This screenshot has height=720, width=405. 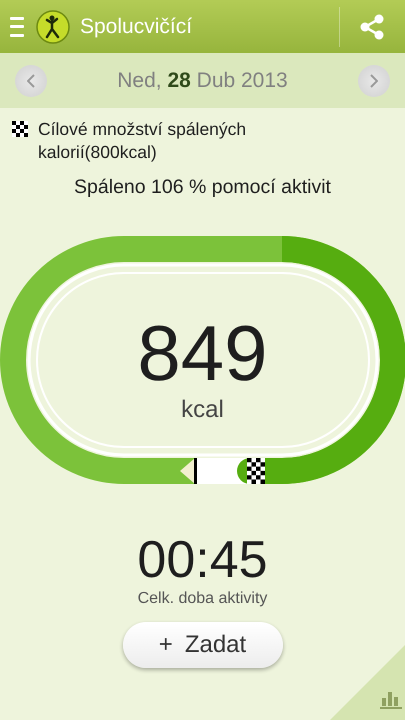 What do you see at coordinates (367, 682) in the screenshot?
I see `statistics-corner-button` at bounding box center [367, 682].